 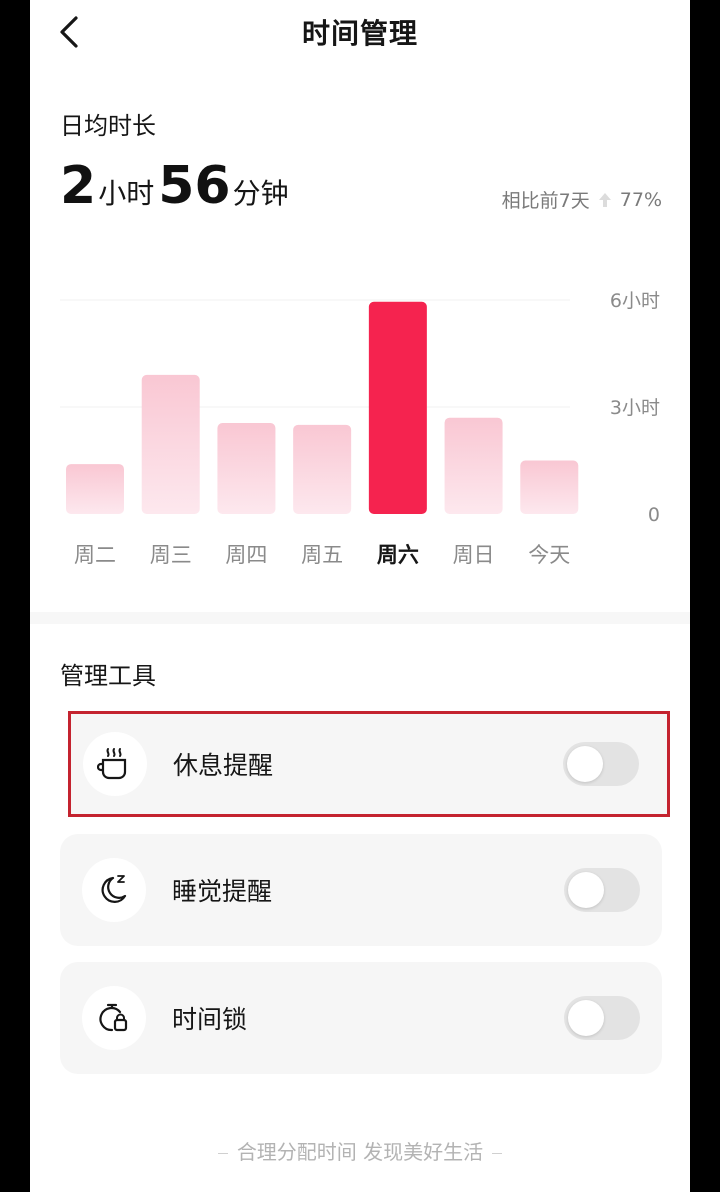 What do you see at coordinates (222, 891) in the screenshot?
I see `sleep-reminder-label: 睡觉提醒` at bounding box center [222, 891].